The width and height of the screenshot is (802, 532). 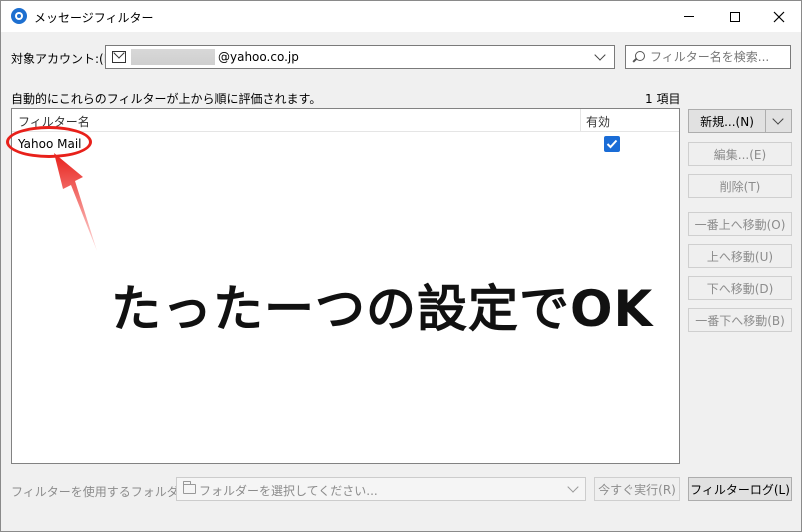 I want to click on minimize-button, so click(x=689, y=16).